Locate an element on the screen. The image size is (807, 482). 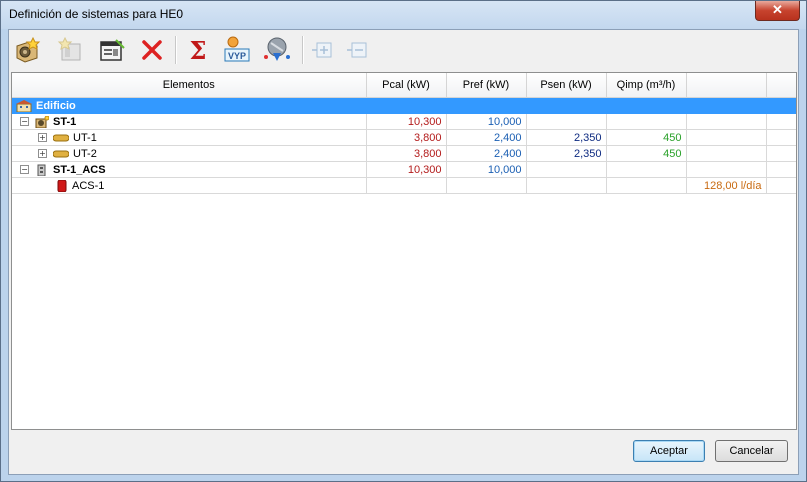
row-label: ACS-1 is located at coordinates (88, 185).